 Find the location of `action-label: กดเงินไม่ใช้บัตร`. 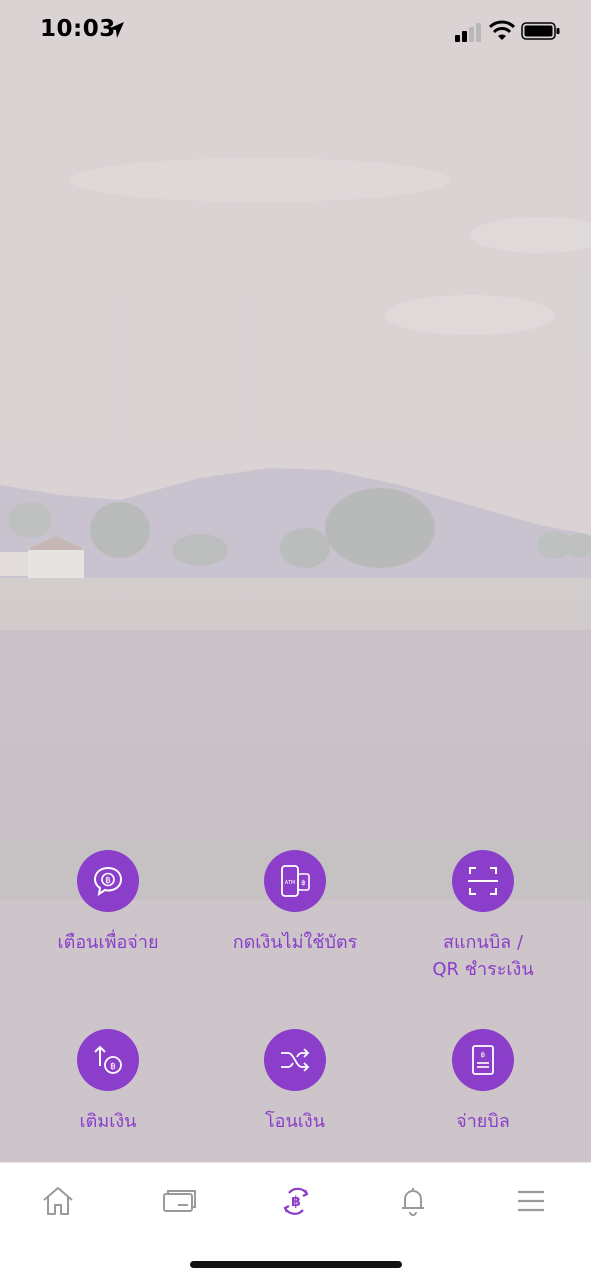

action-label: กดเงินไม่ใช้บัตร is located at coordinates (295, 942).